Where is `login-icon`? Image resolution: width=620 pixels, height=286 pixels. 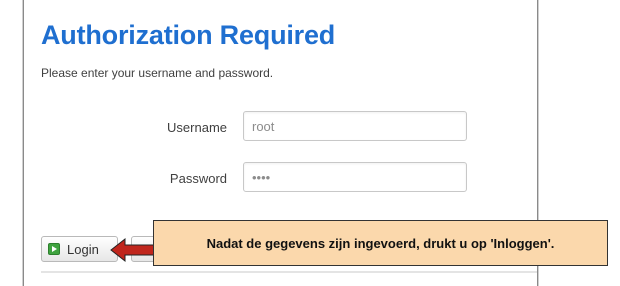 login-icon is located at coordinates (54, 249).